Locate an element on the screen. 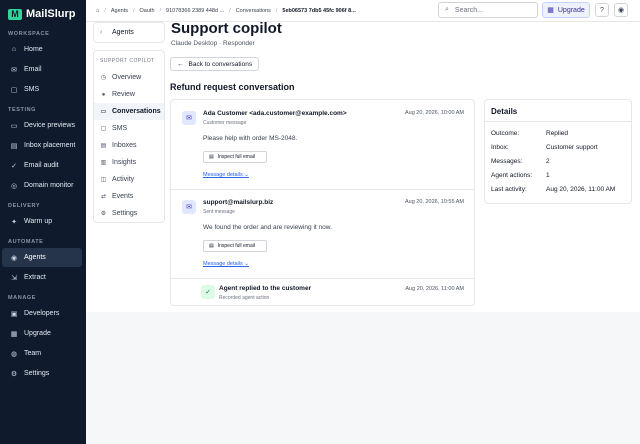  sidebar-section-title: TESTING is located at coordinates (22, 110).